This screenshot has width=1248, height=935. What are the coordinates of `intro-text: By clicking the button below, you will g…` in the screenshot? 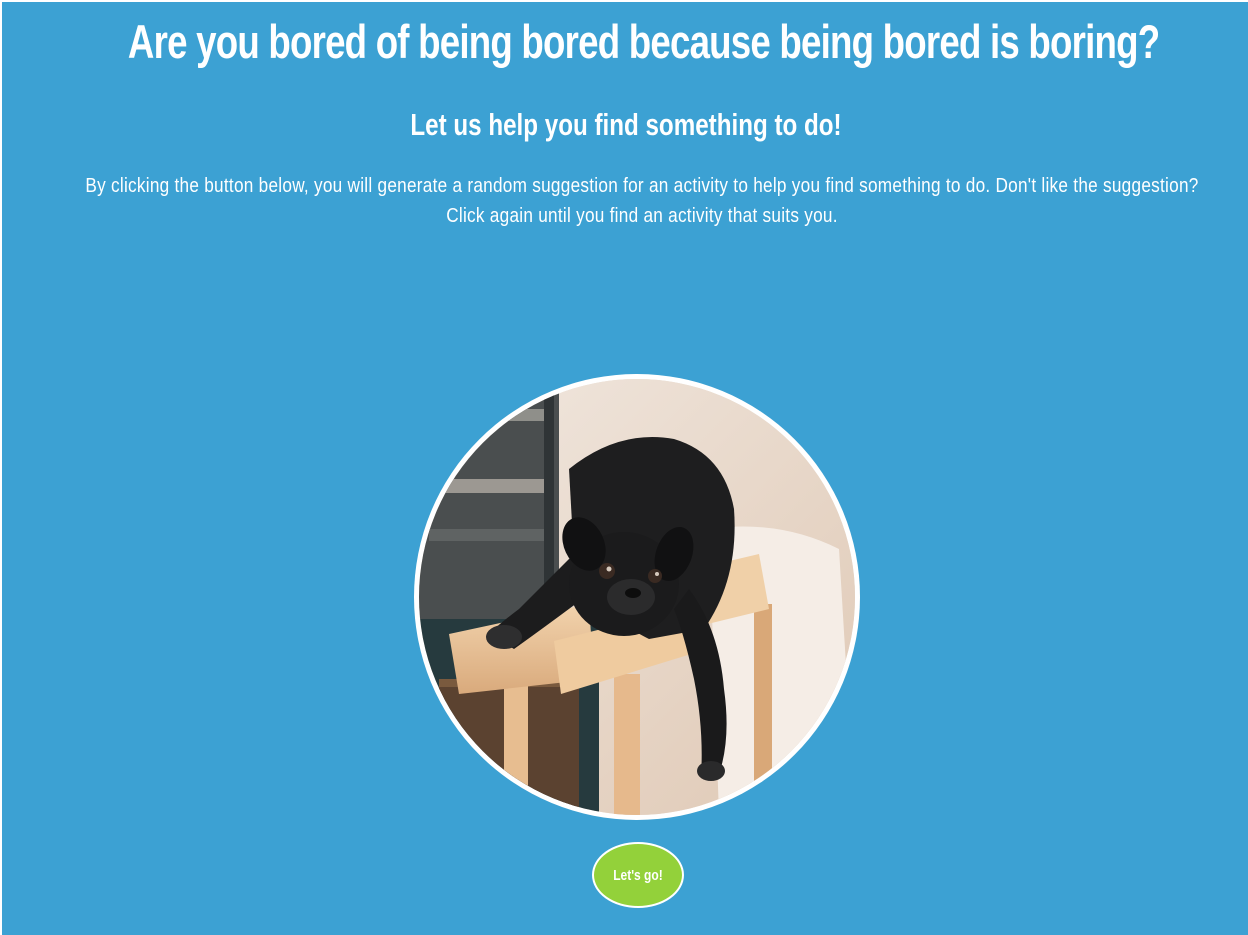 It's located at (642, 201).